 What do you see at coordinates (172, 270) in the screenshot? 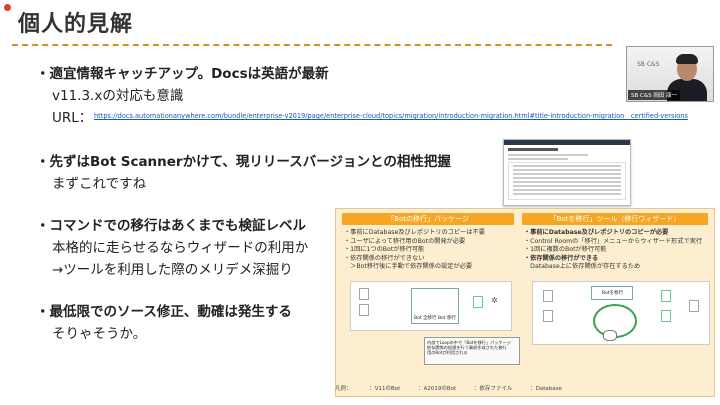
I see `point-3-sub-2: →ツールを利用した際のメリデメ深掘り` at bounding box center [172, 270].